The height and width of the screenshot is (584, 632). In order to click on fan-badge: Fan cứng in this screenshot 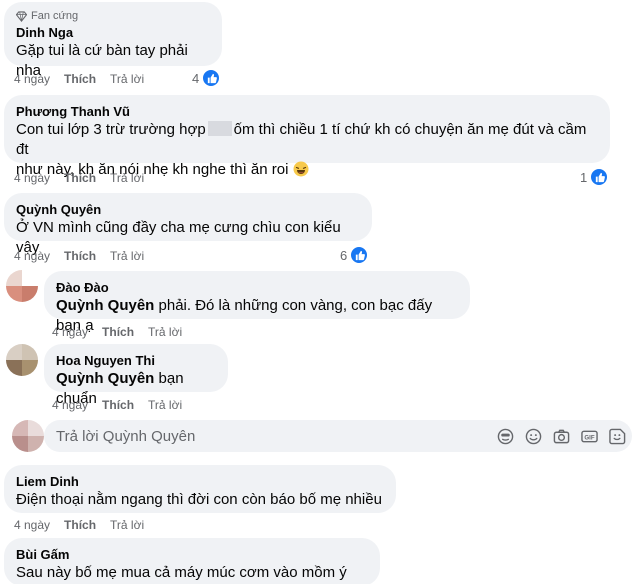, I will do `click(113, 16)`.